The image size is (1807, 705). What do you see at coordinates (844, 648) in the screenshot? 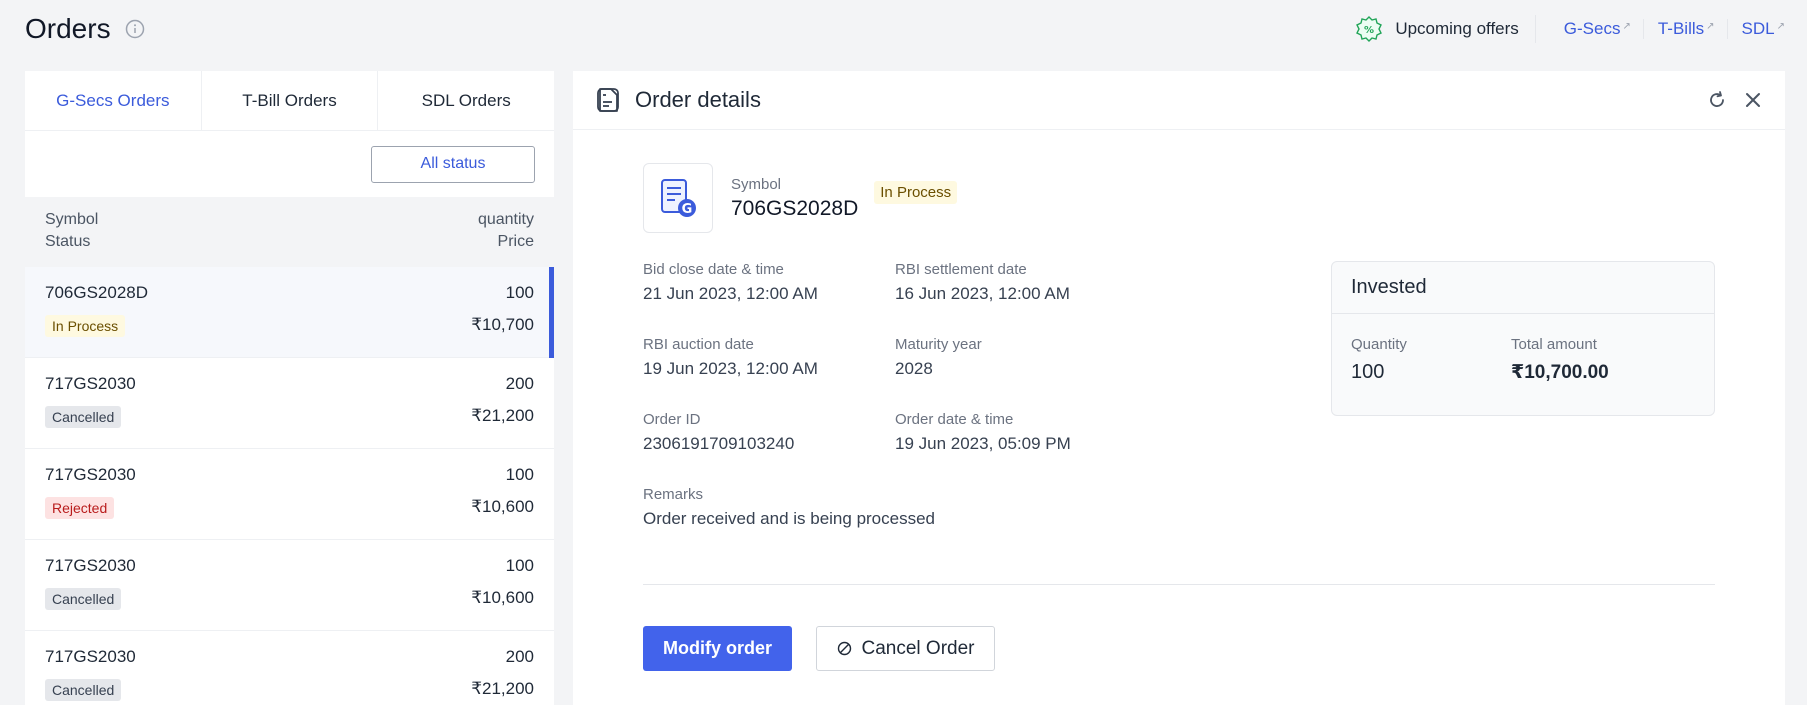
I see `cancel-icon` at bounding box center [844, 648].